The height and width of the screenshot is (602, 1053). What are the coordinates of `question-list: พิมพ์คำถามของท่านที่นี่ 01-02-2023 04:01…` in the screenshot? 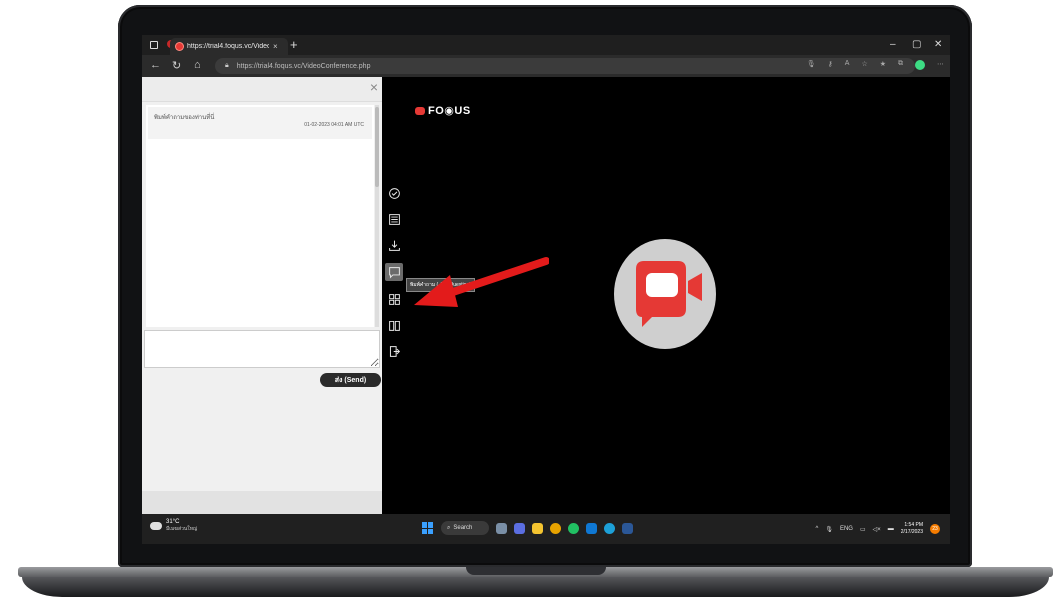 It's located at (260, 216).